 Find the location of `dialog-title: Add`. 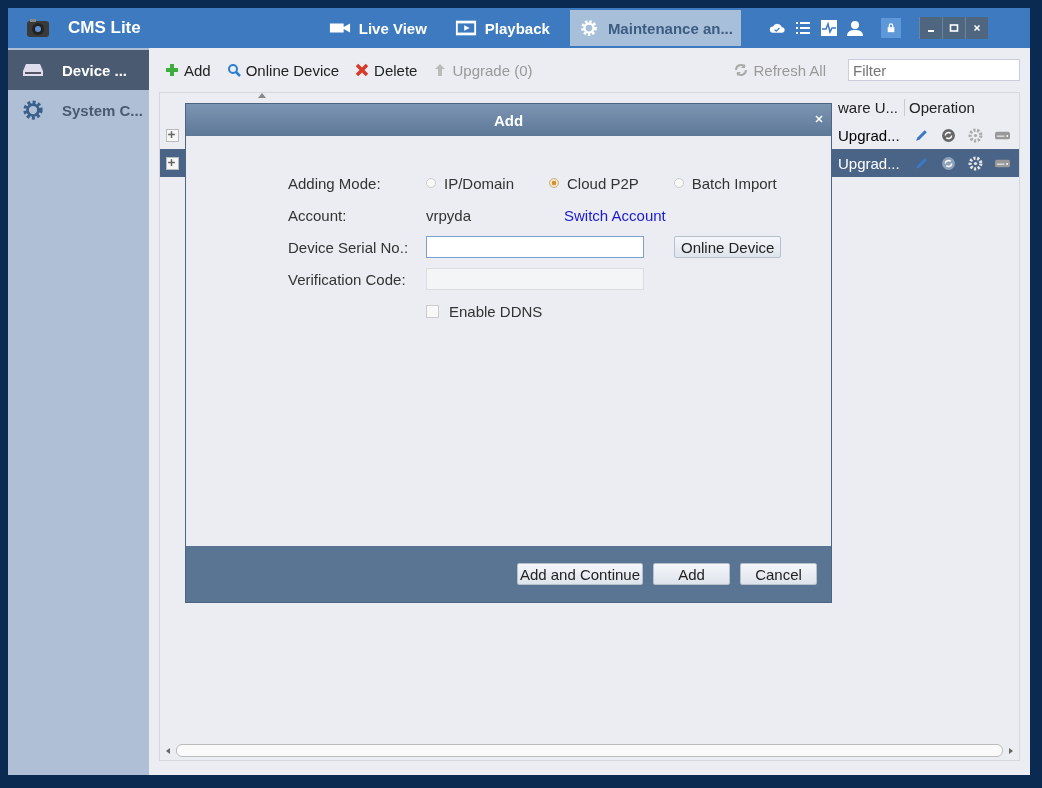

dialog-title: Add is located at coordinates (508, 120).